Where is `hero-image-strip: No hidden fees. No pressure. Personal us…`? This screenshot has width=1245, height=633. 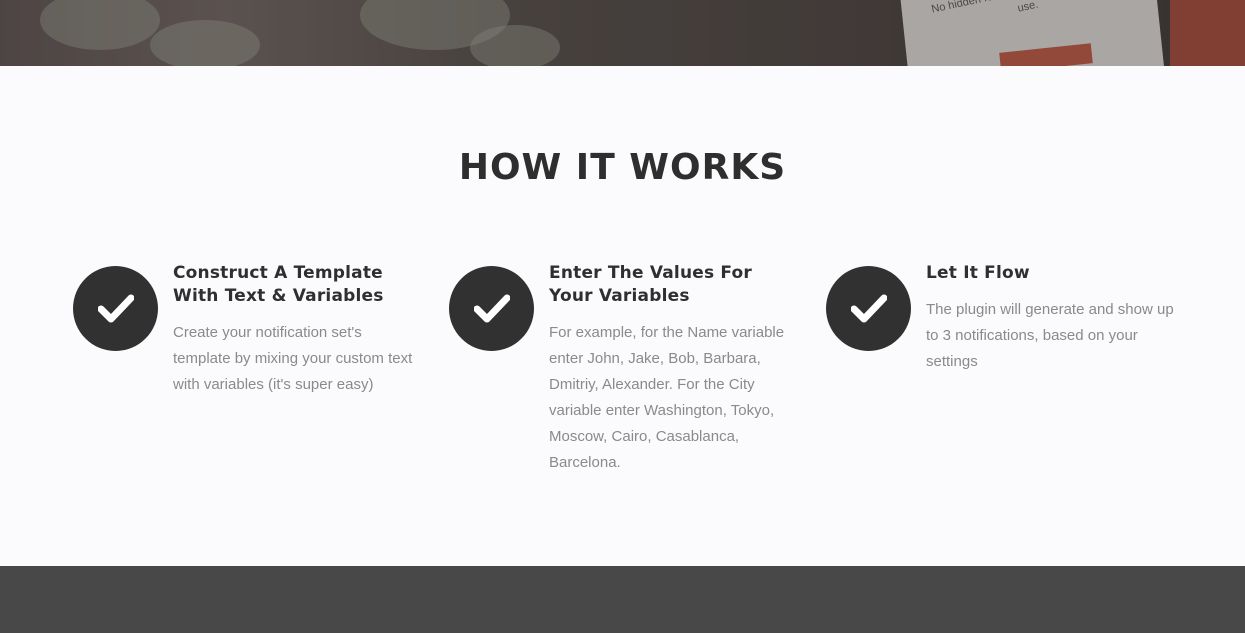
hero-image-strip: No hidden fees. No pressure. Personal us… is located at coordinates (622, 33).